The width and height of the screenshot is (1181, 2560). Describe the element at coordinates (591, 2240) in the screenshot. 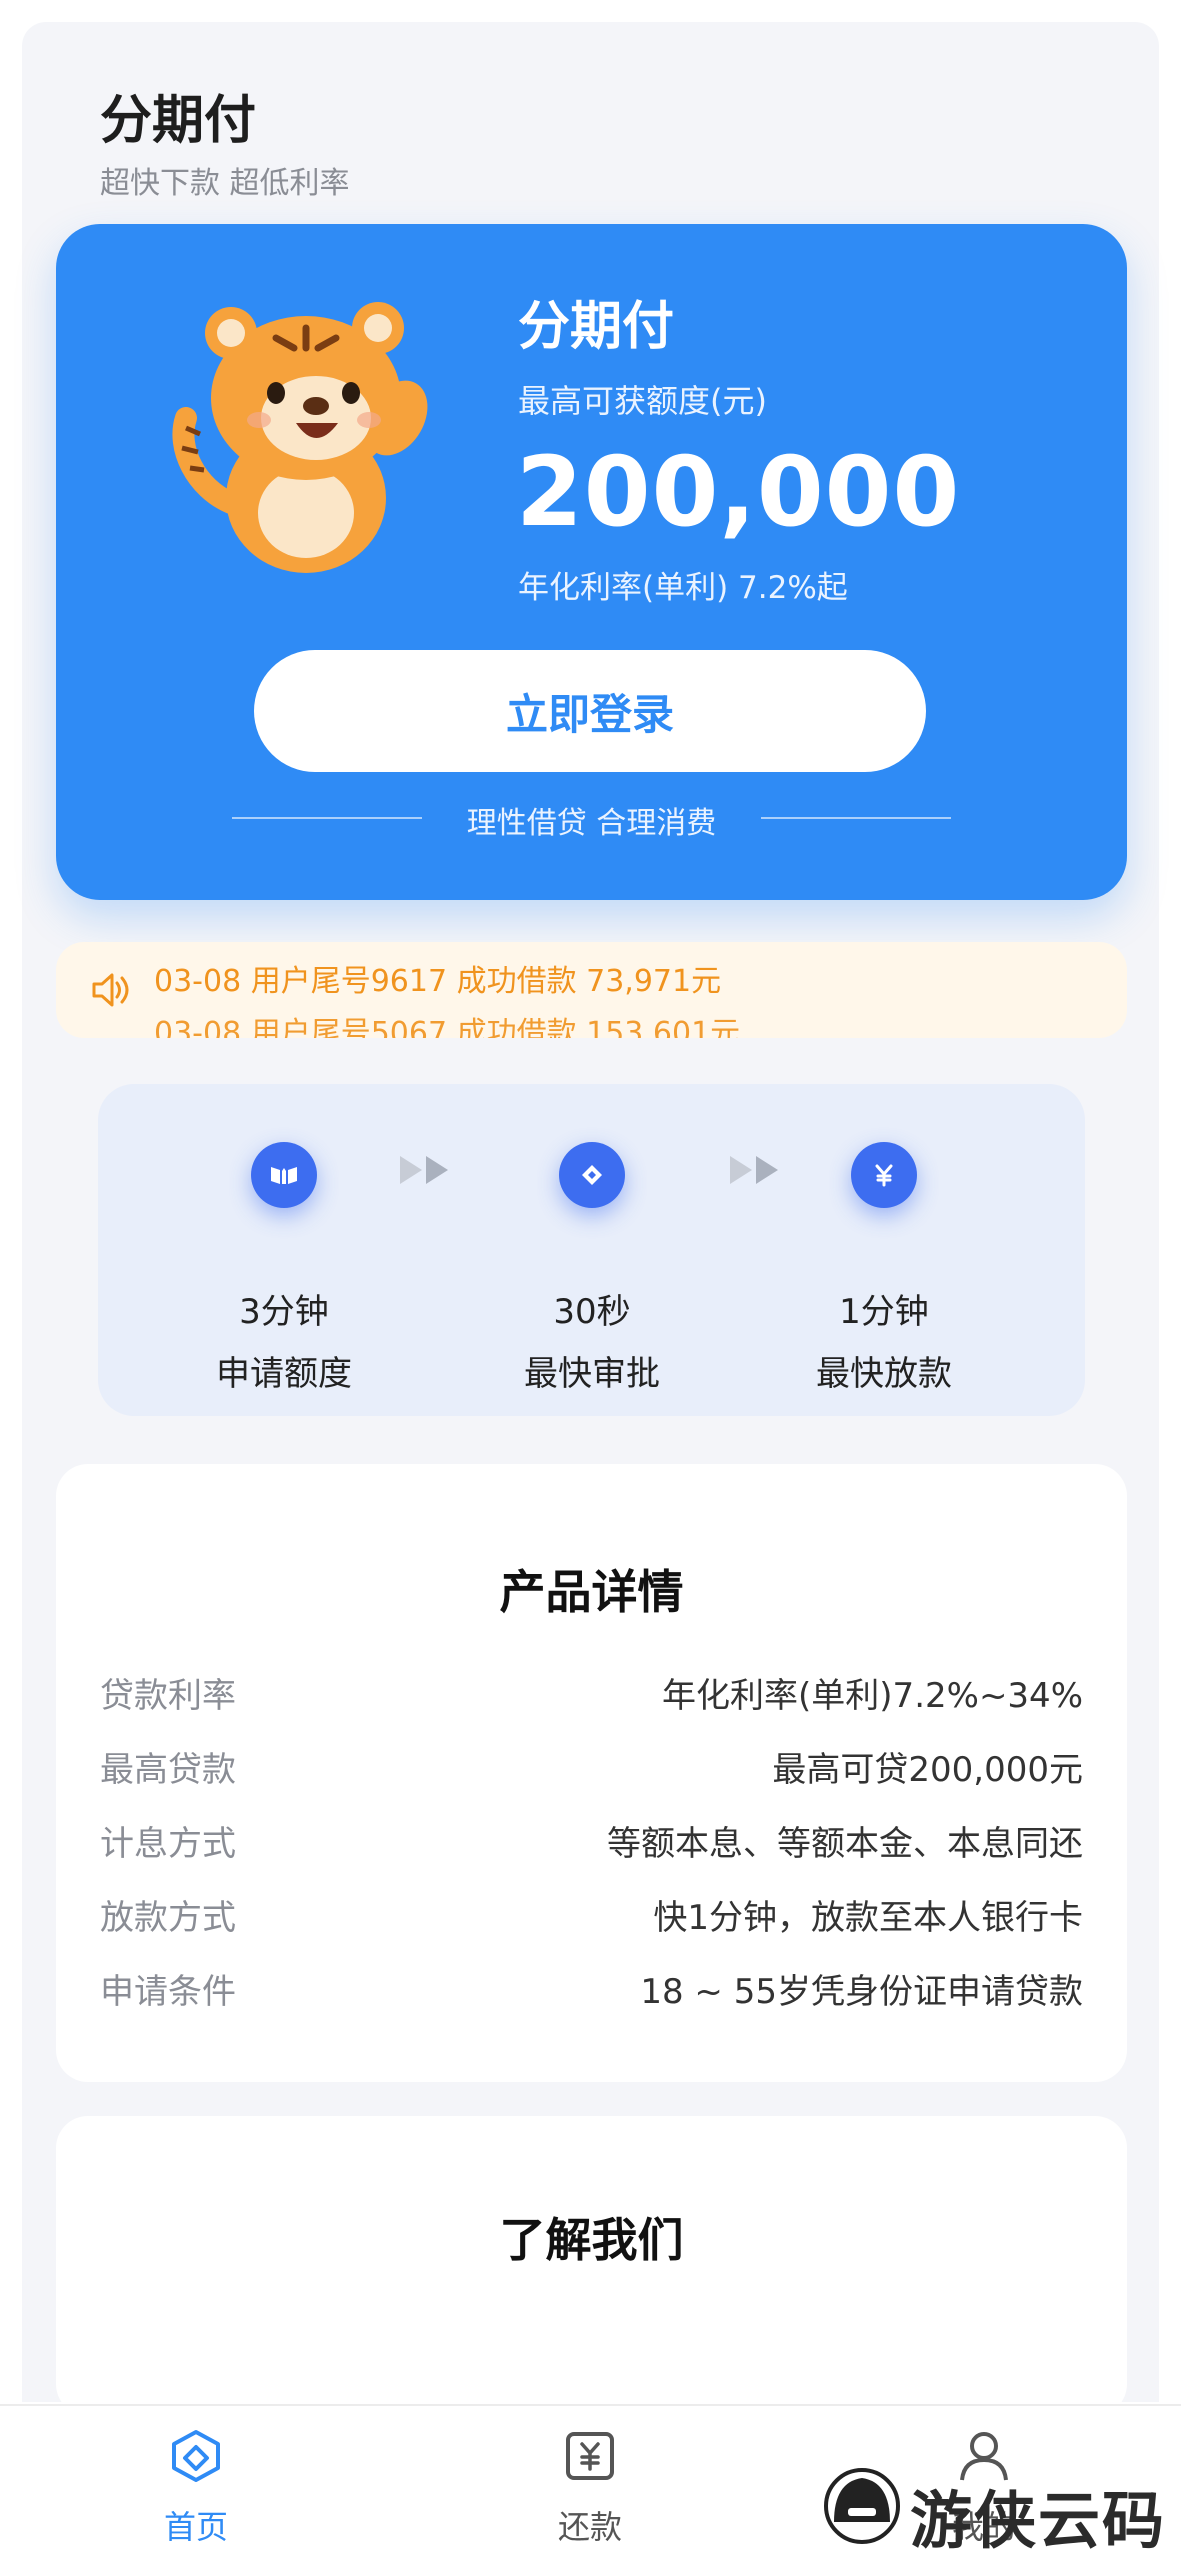

I see `section-title: 了解我们` at that location.